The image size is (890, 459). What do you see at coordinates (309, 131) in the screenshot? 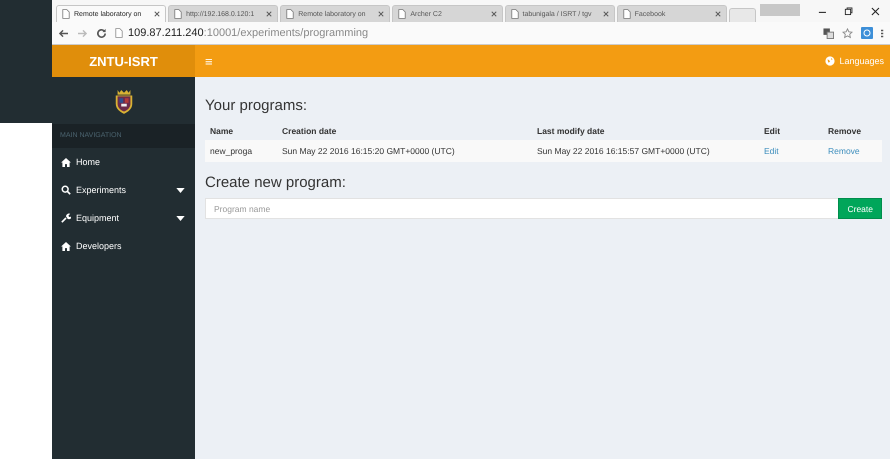
I see `column-header: Creation date` at bounding box center [309, 131].